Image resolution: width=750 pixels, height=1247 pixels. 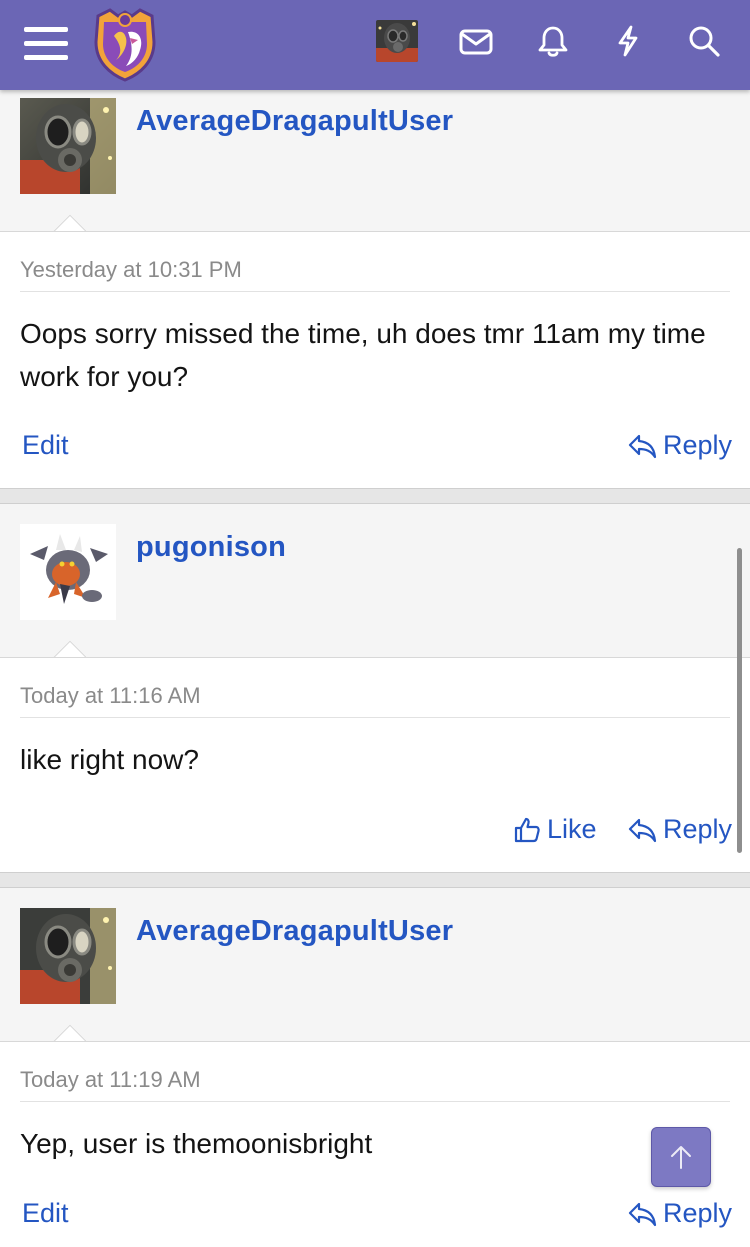 I want to click on message-text: like right now?, so click(x=109, y=759).